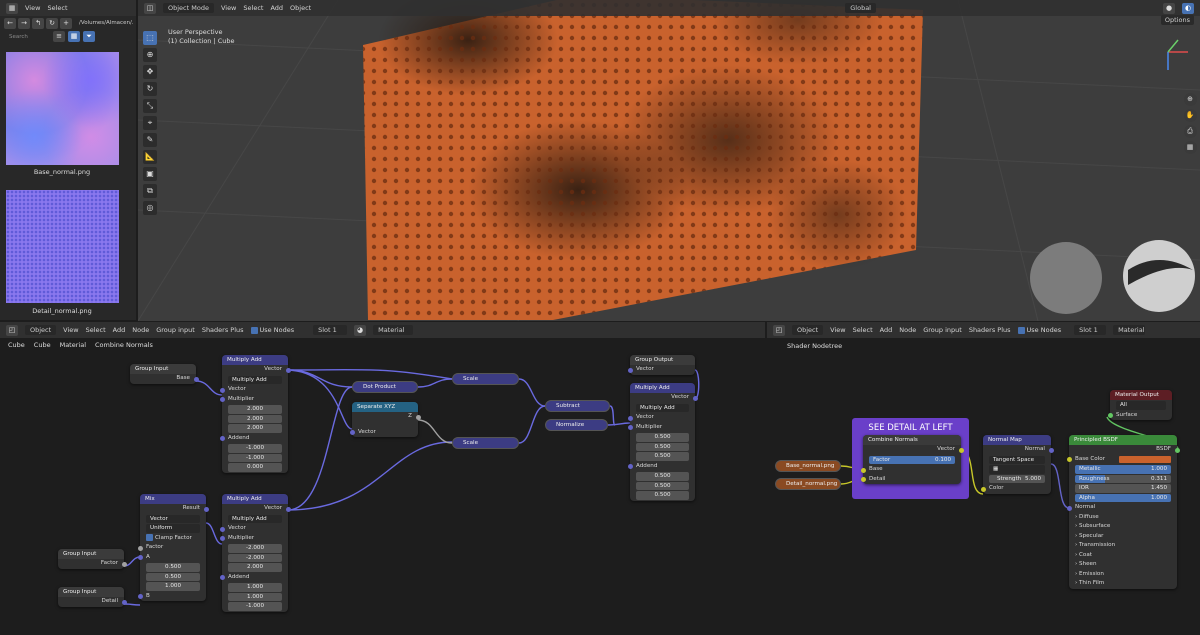 This screenshot has height=635, width=1200. Describe the element at coordinates (150, 208) in the screenshot. I see `spin-tool-icon: ◎` at that location.